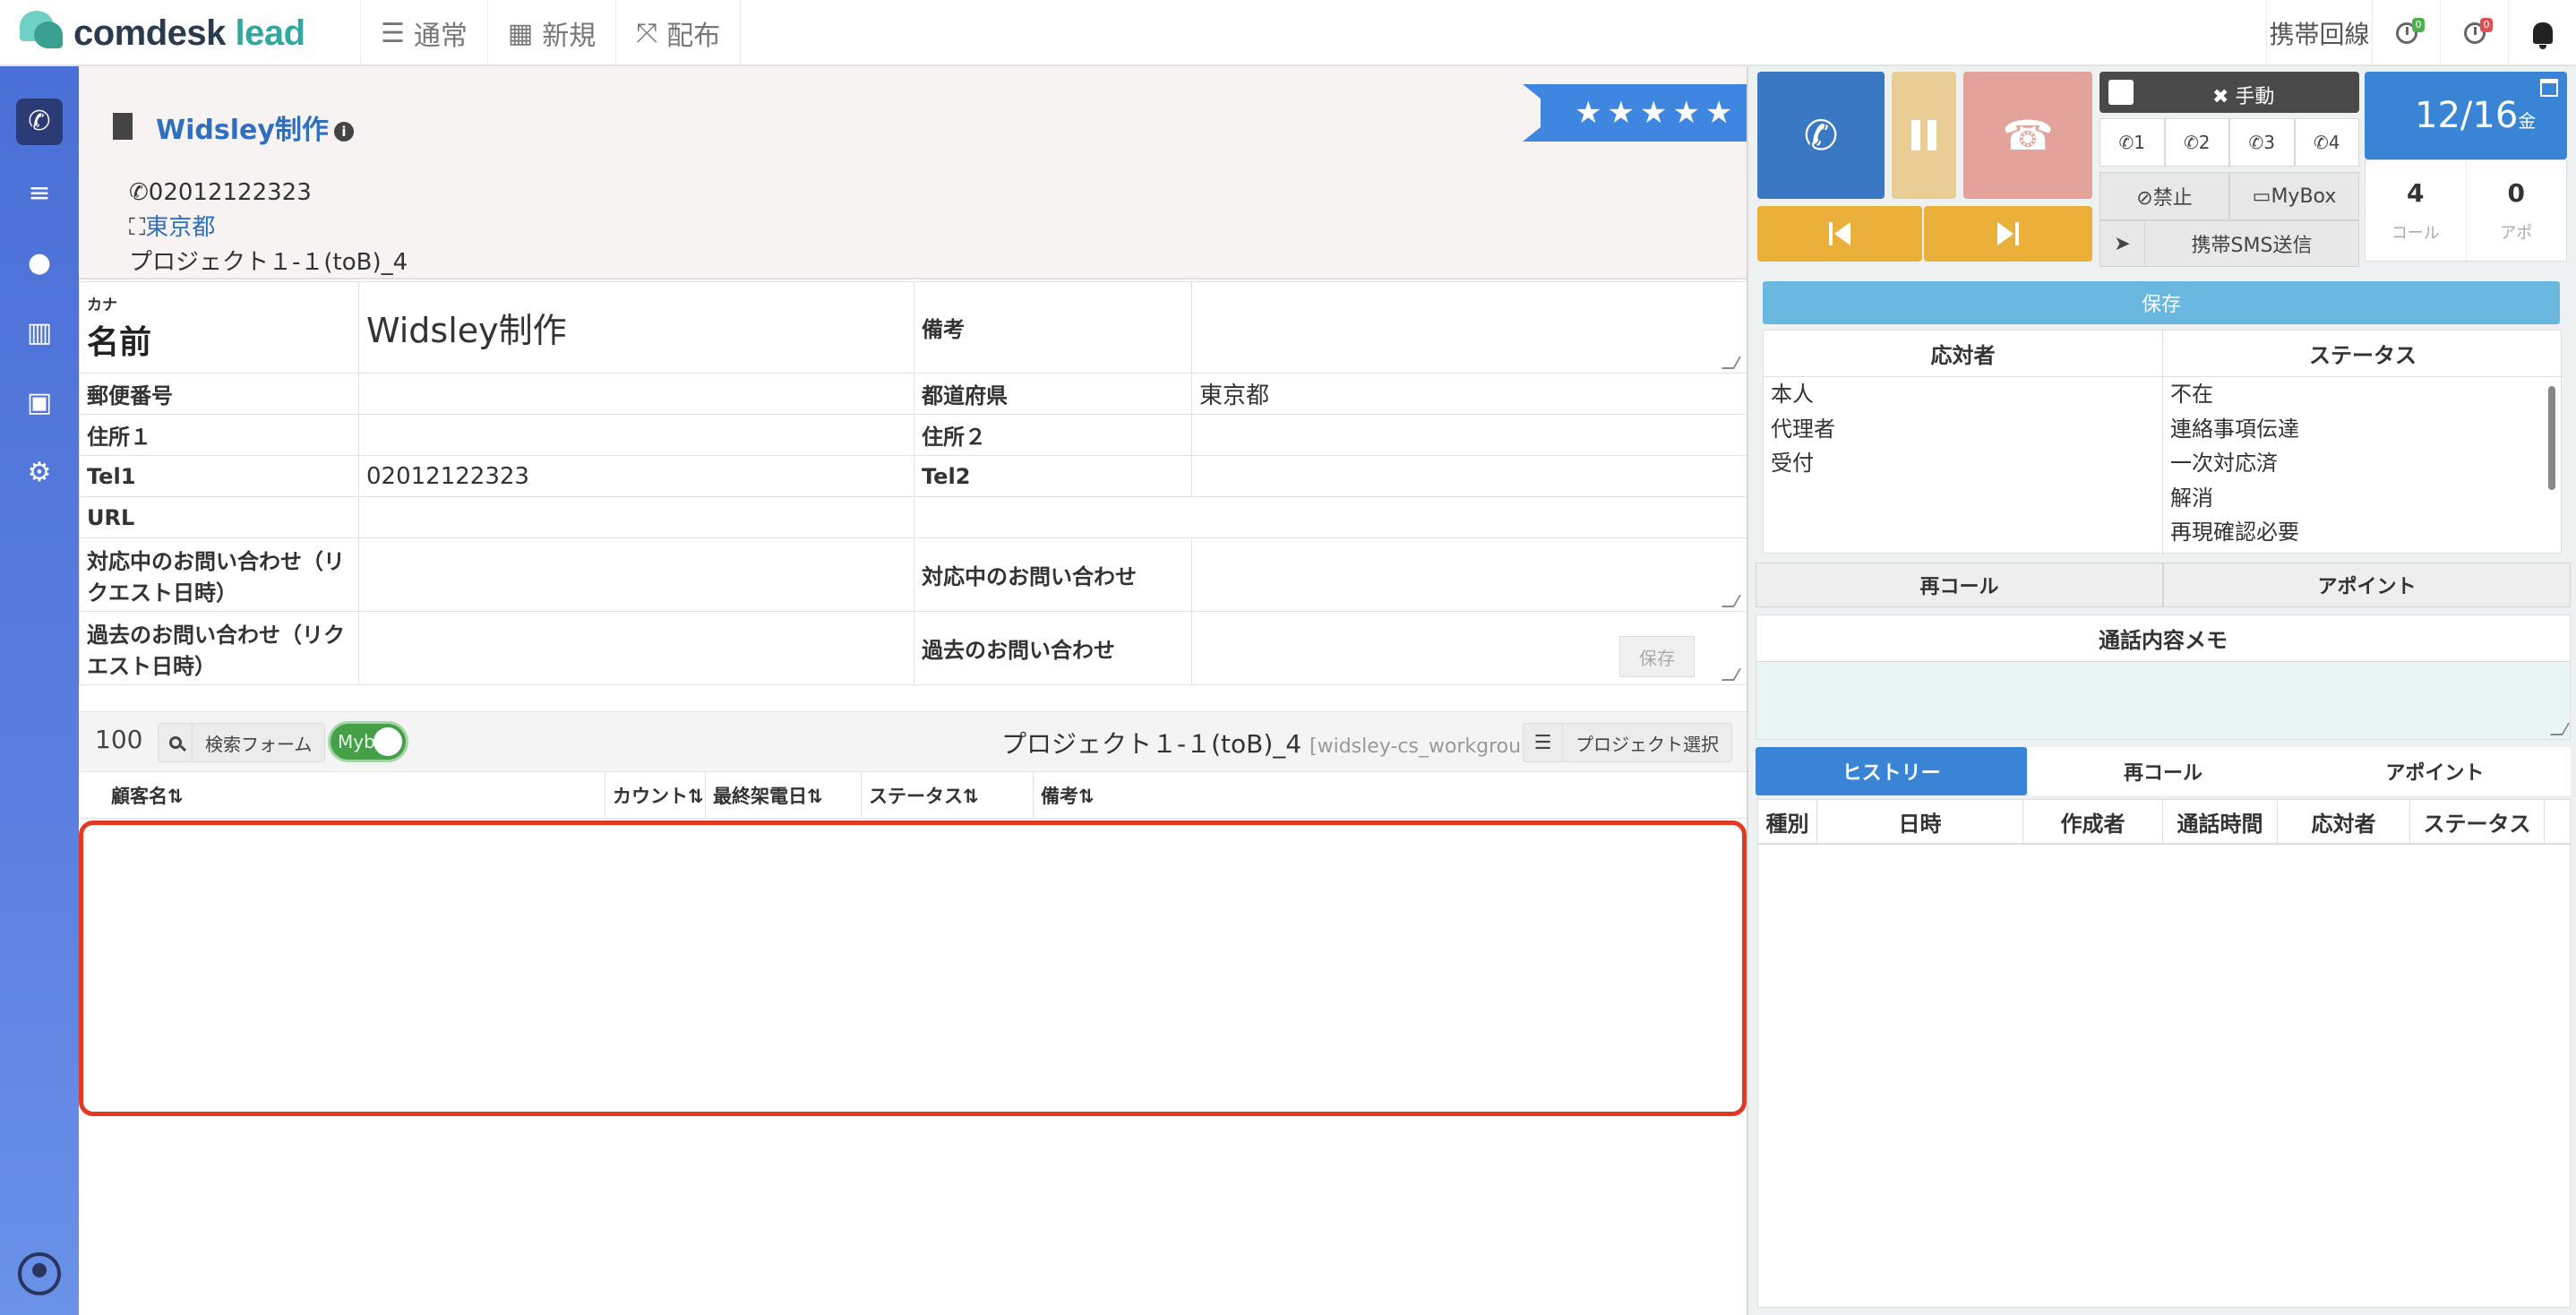 This screenshot has width=2576, height=1315. Describe the element at coordinates (1963, 463) in the screenshot. I see `responder-option: 受付` at that location.